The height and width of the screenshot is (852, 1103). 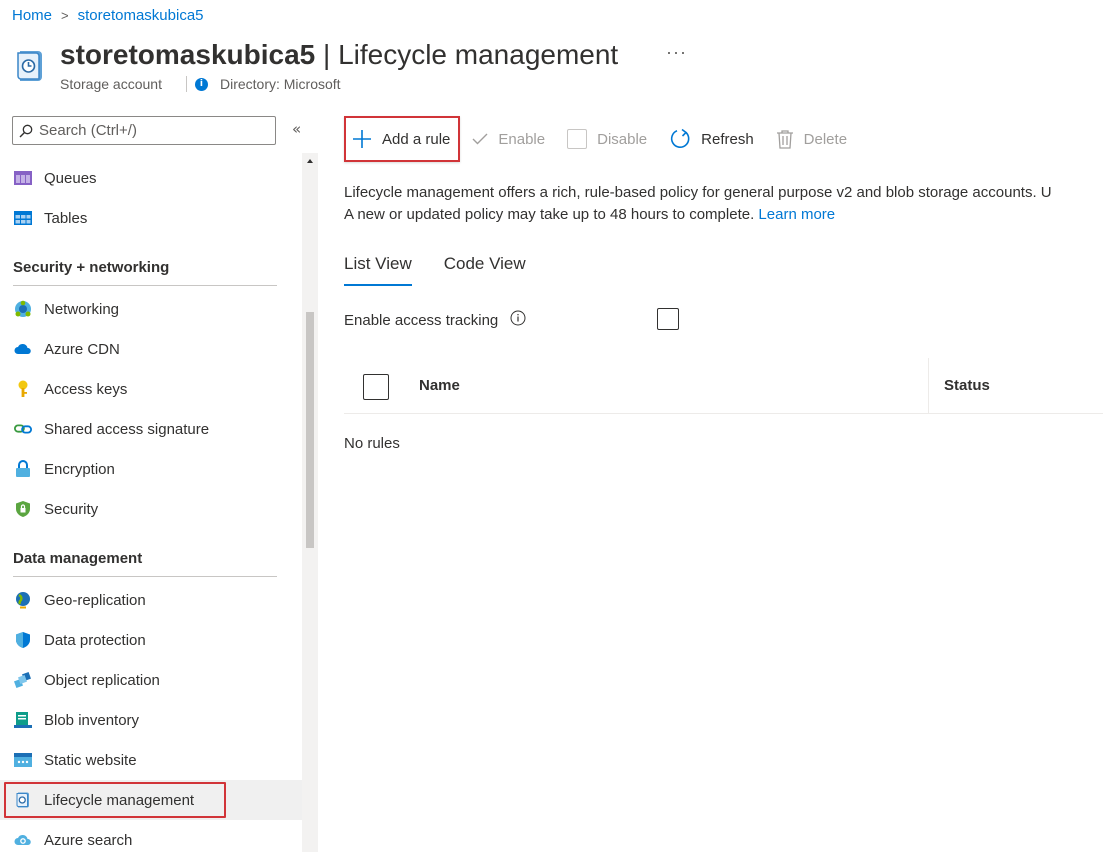 What do you see at coordinates (151, 600) in the screenshot?
I see `sidebar-item-geo-replication: Geo-replication` at bounding box center [151, 600].